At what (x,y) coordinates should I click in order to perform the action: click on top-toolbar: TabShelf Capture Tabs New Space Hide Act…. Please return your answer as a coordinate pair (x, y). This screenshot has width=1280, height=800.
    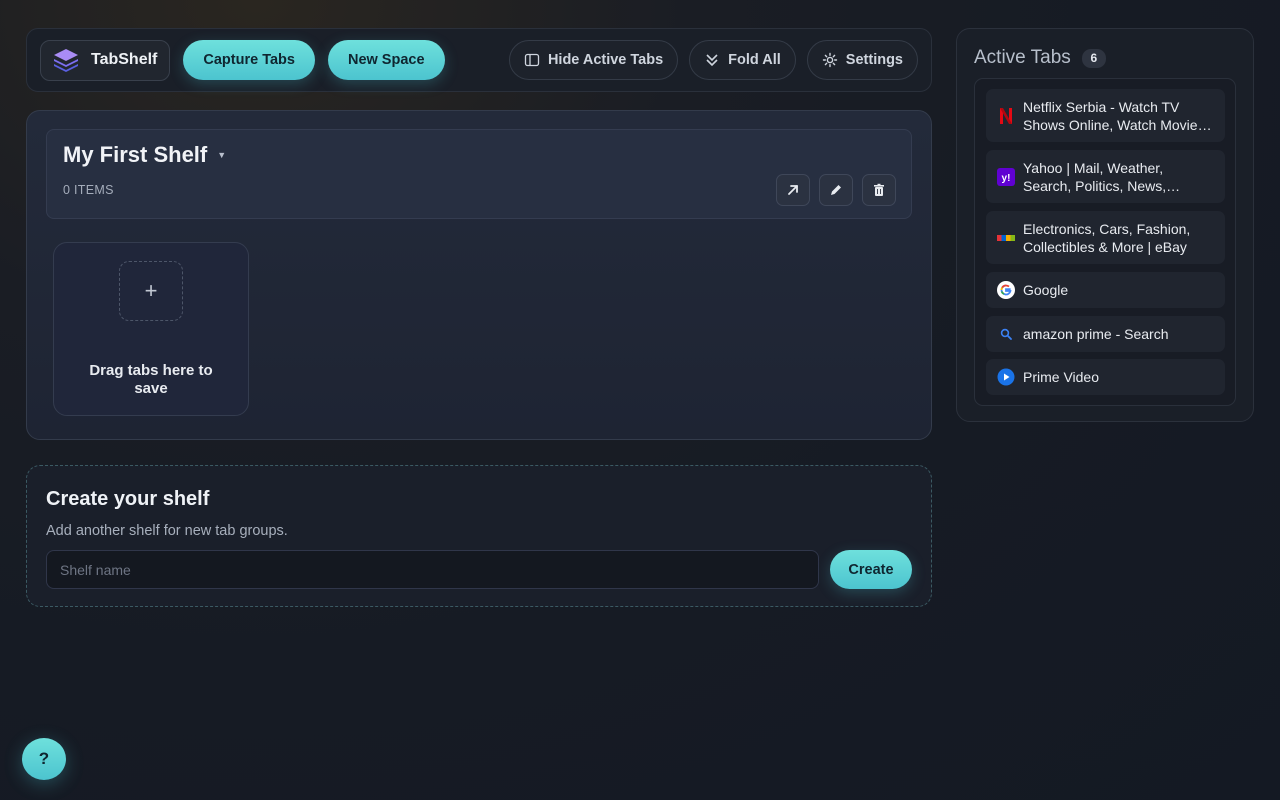
    Looking at the image, I should click on (479, 60).